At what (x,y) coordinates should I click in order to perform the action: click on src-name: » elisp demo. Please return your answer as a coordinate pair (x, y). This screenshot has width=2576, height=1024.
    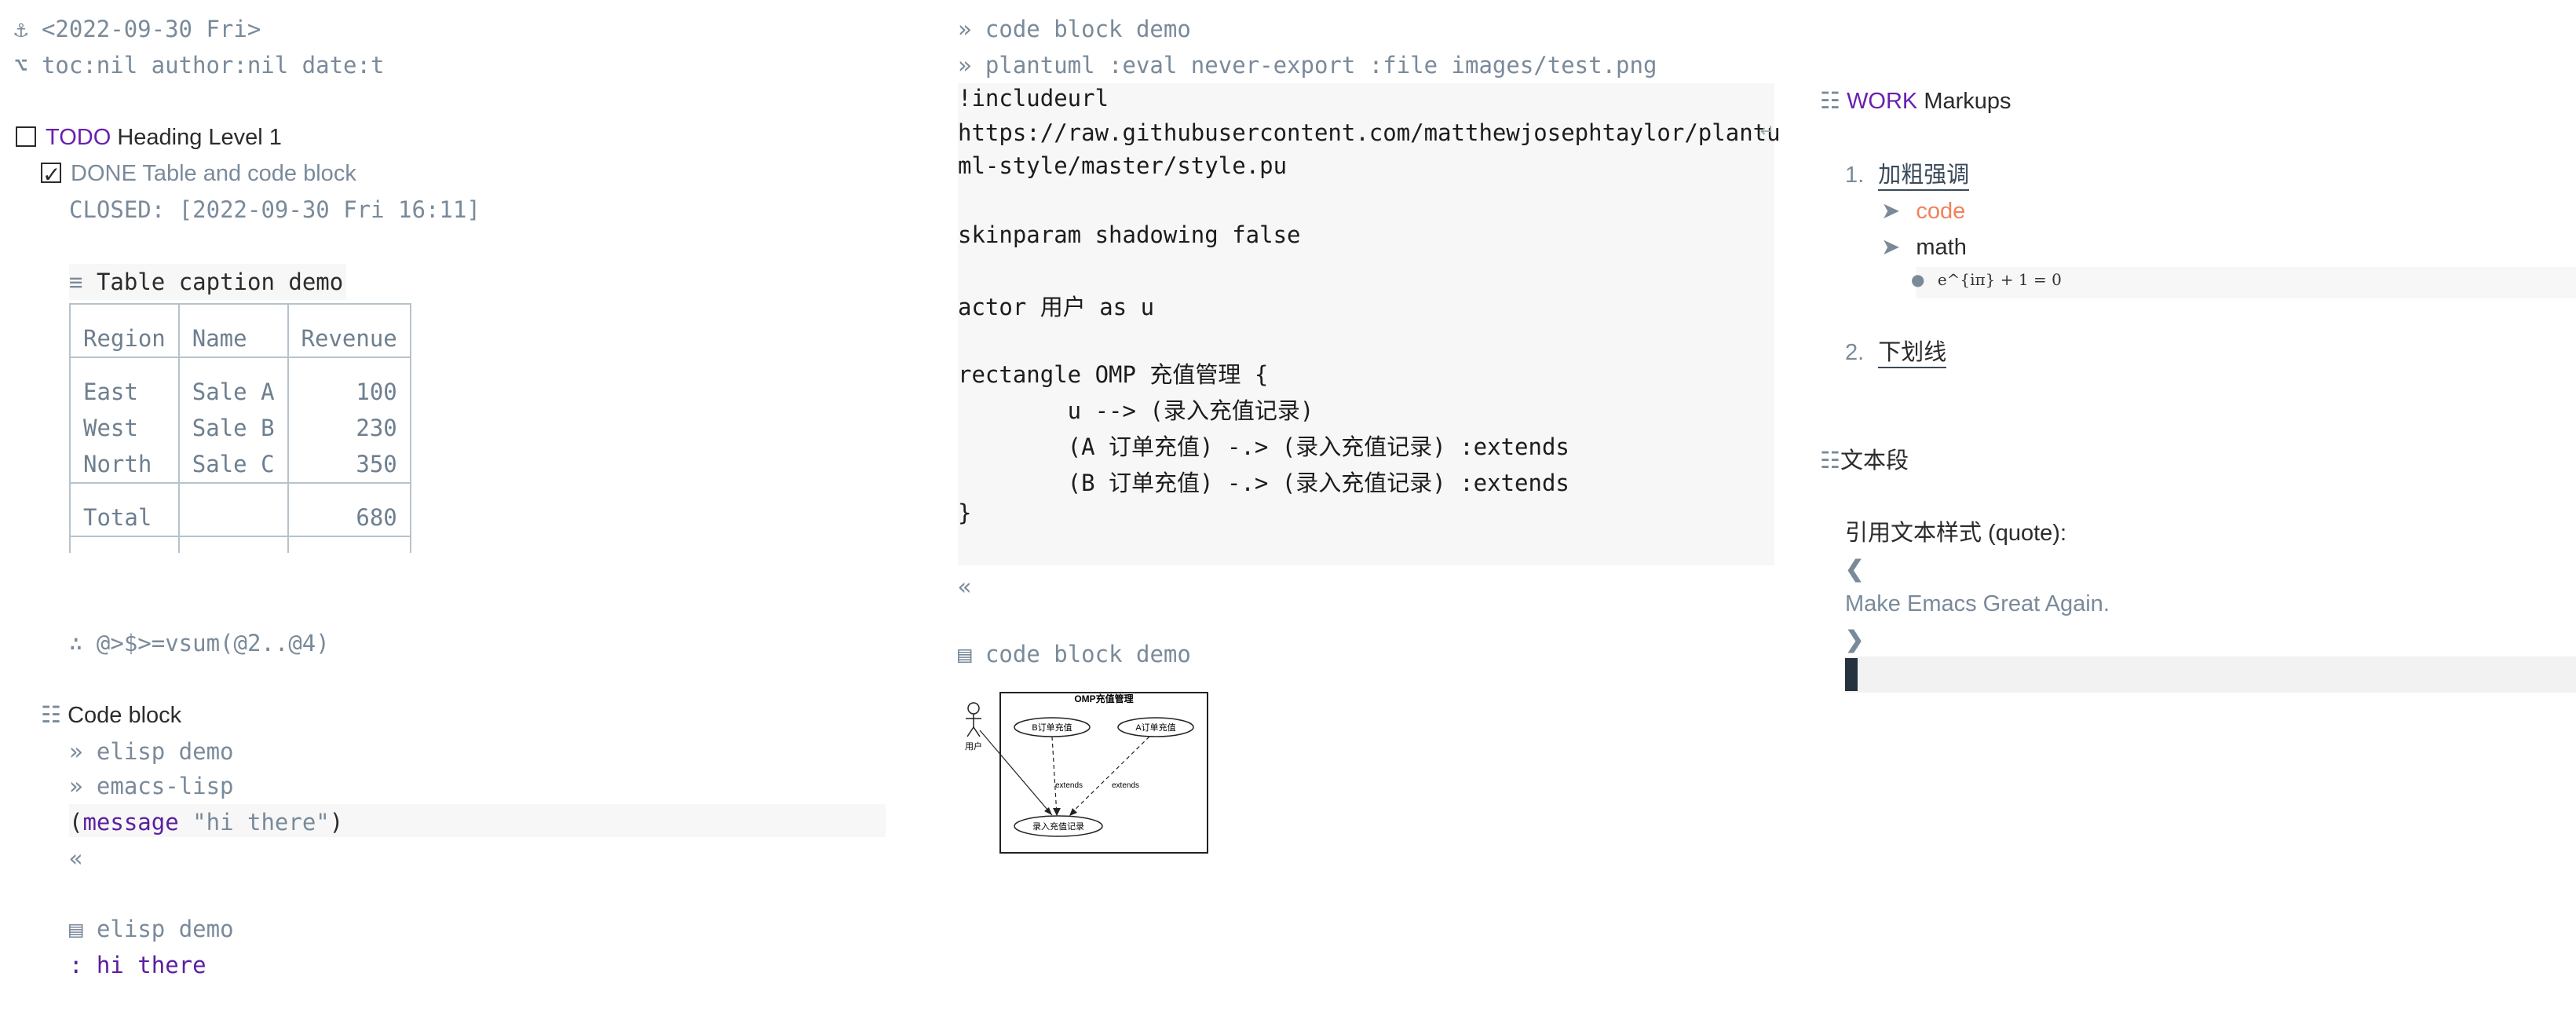
    Looking at the image, I should click on (151, 751).